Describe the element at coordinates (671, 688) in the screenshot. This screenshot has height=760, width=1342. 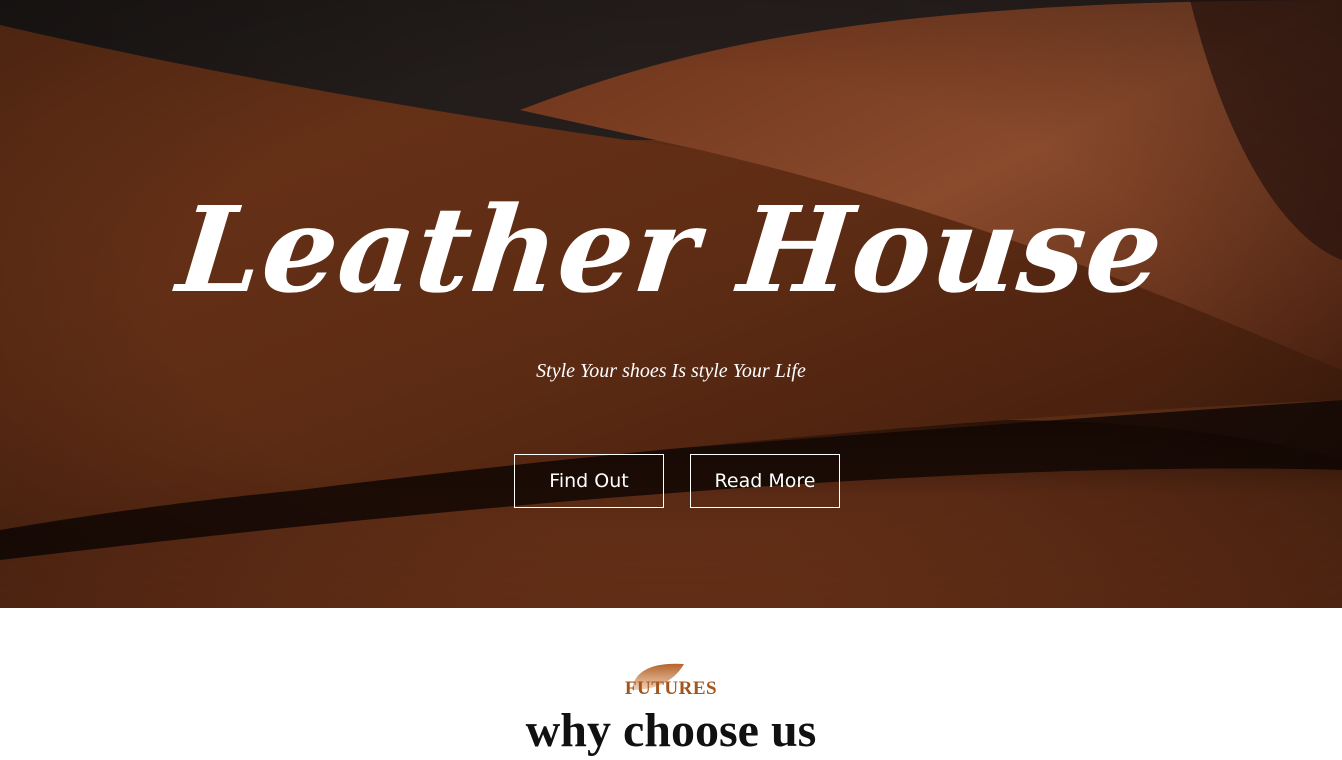
I see `section-tagline: FUTURES` at that location.